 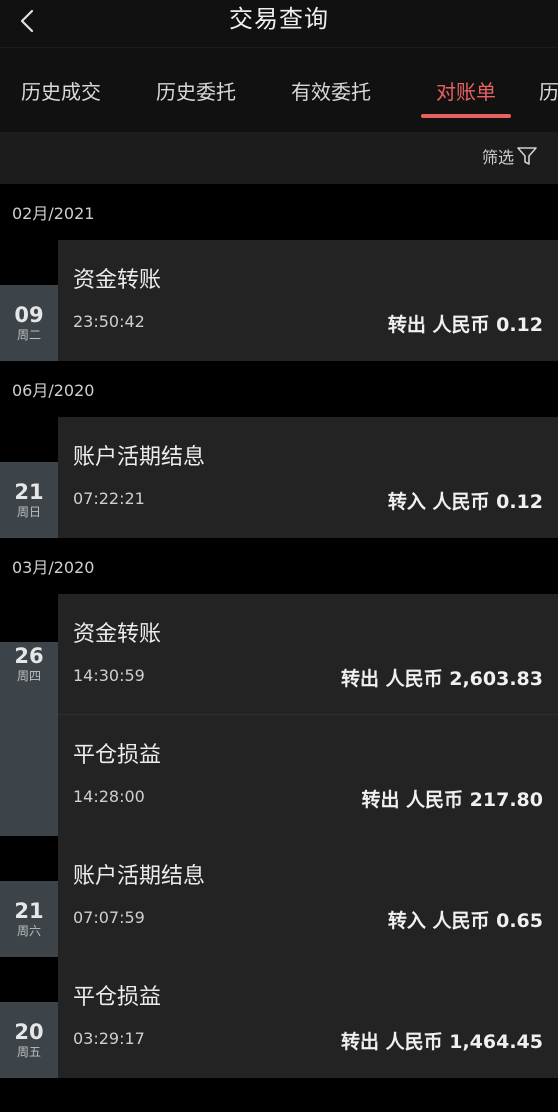 I want to click on header: 交易查询, so click(x=279, y=24).